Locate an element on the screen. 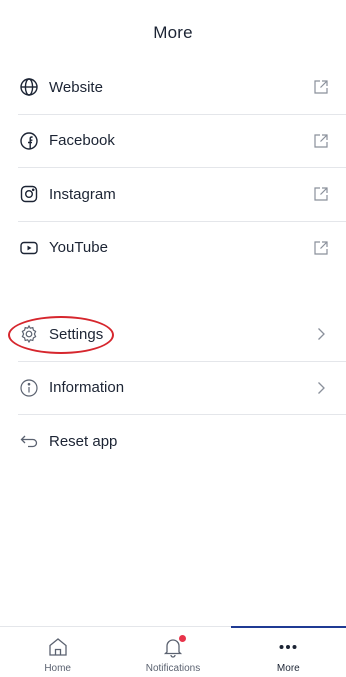 This screenshot has width=346, height=677. globe-icon is located at coordinates (29, 87).